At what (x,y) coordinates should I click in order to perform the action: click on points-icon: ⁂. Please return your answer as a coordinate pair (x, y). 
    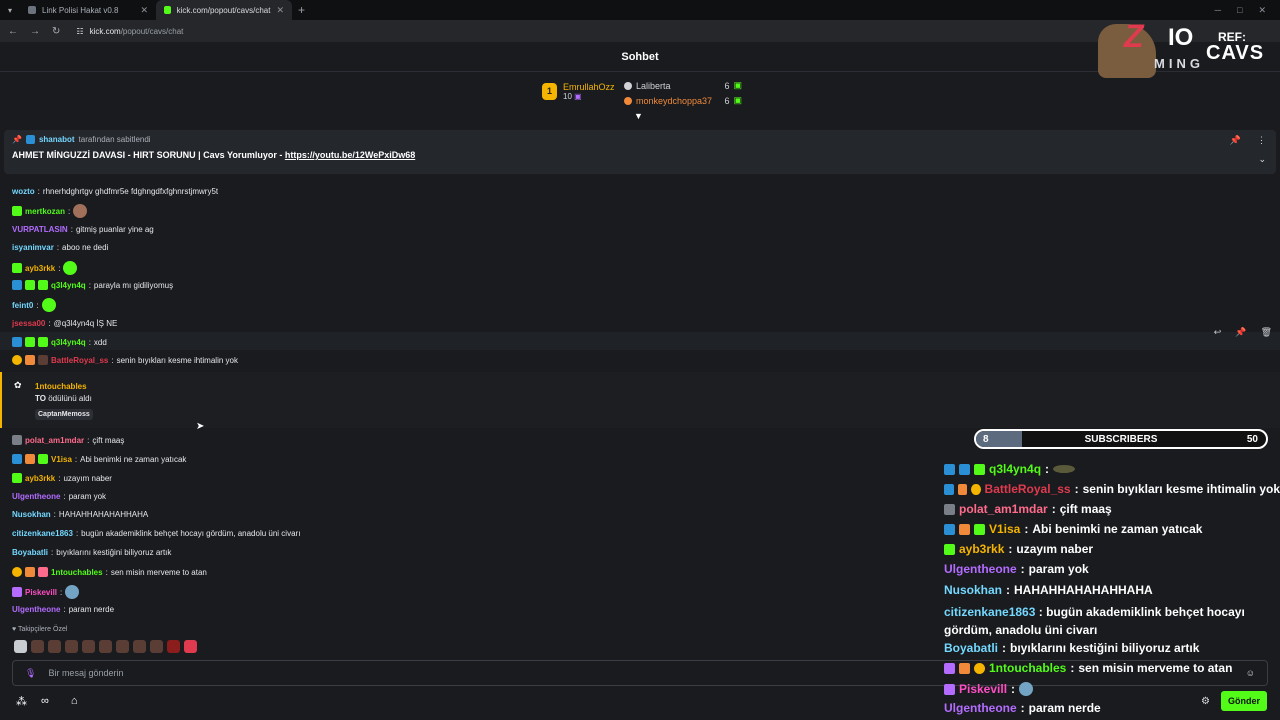
    Looking at the image, I should click on (21, 701).